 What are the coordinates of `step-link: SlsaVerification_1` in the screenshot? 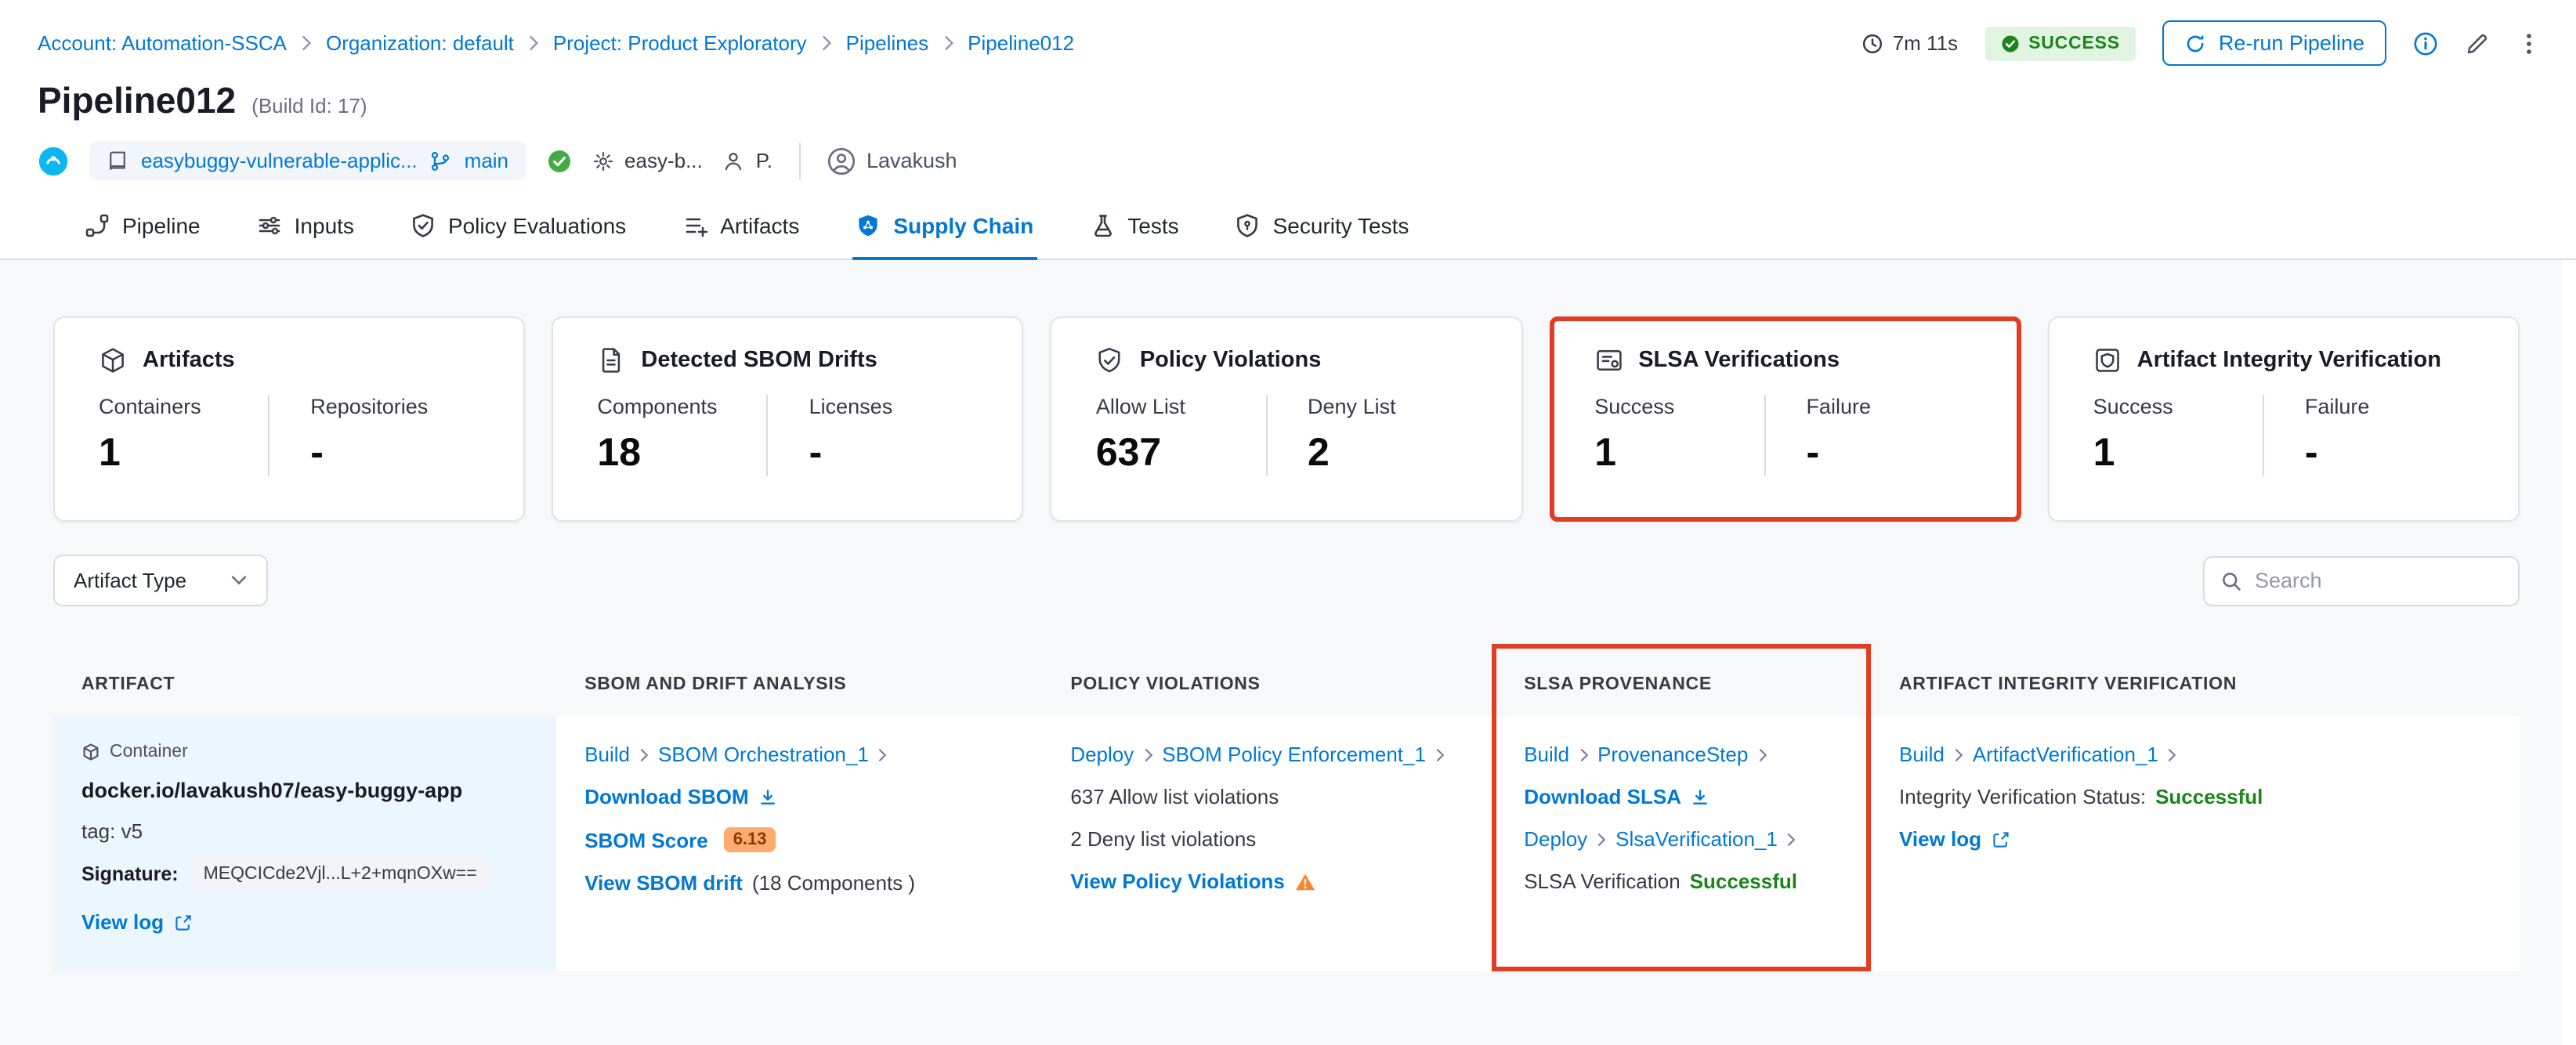 It's located at (1697, 839).